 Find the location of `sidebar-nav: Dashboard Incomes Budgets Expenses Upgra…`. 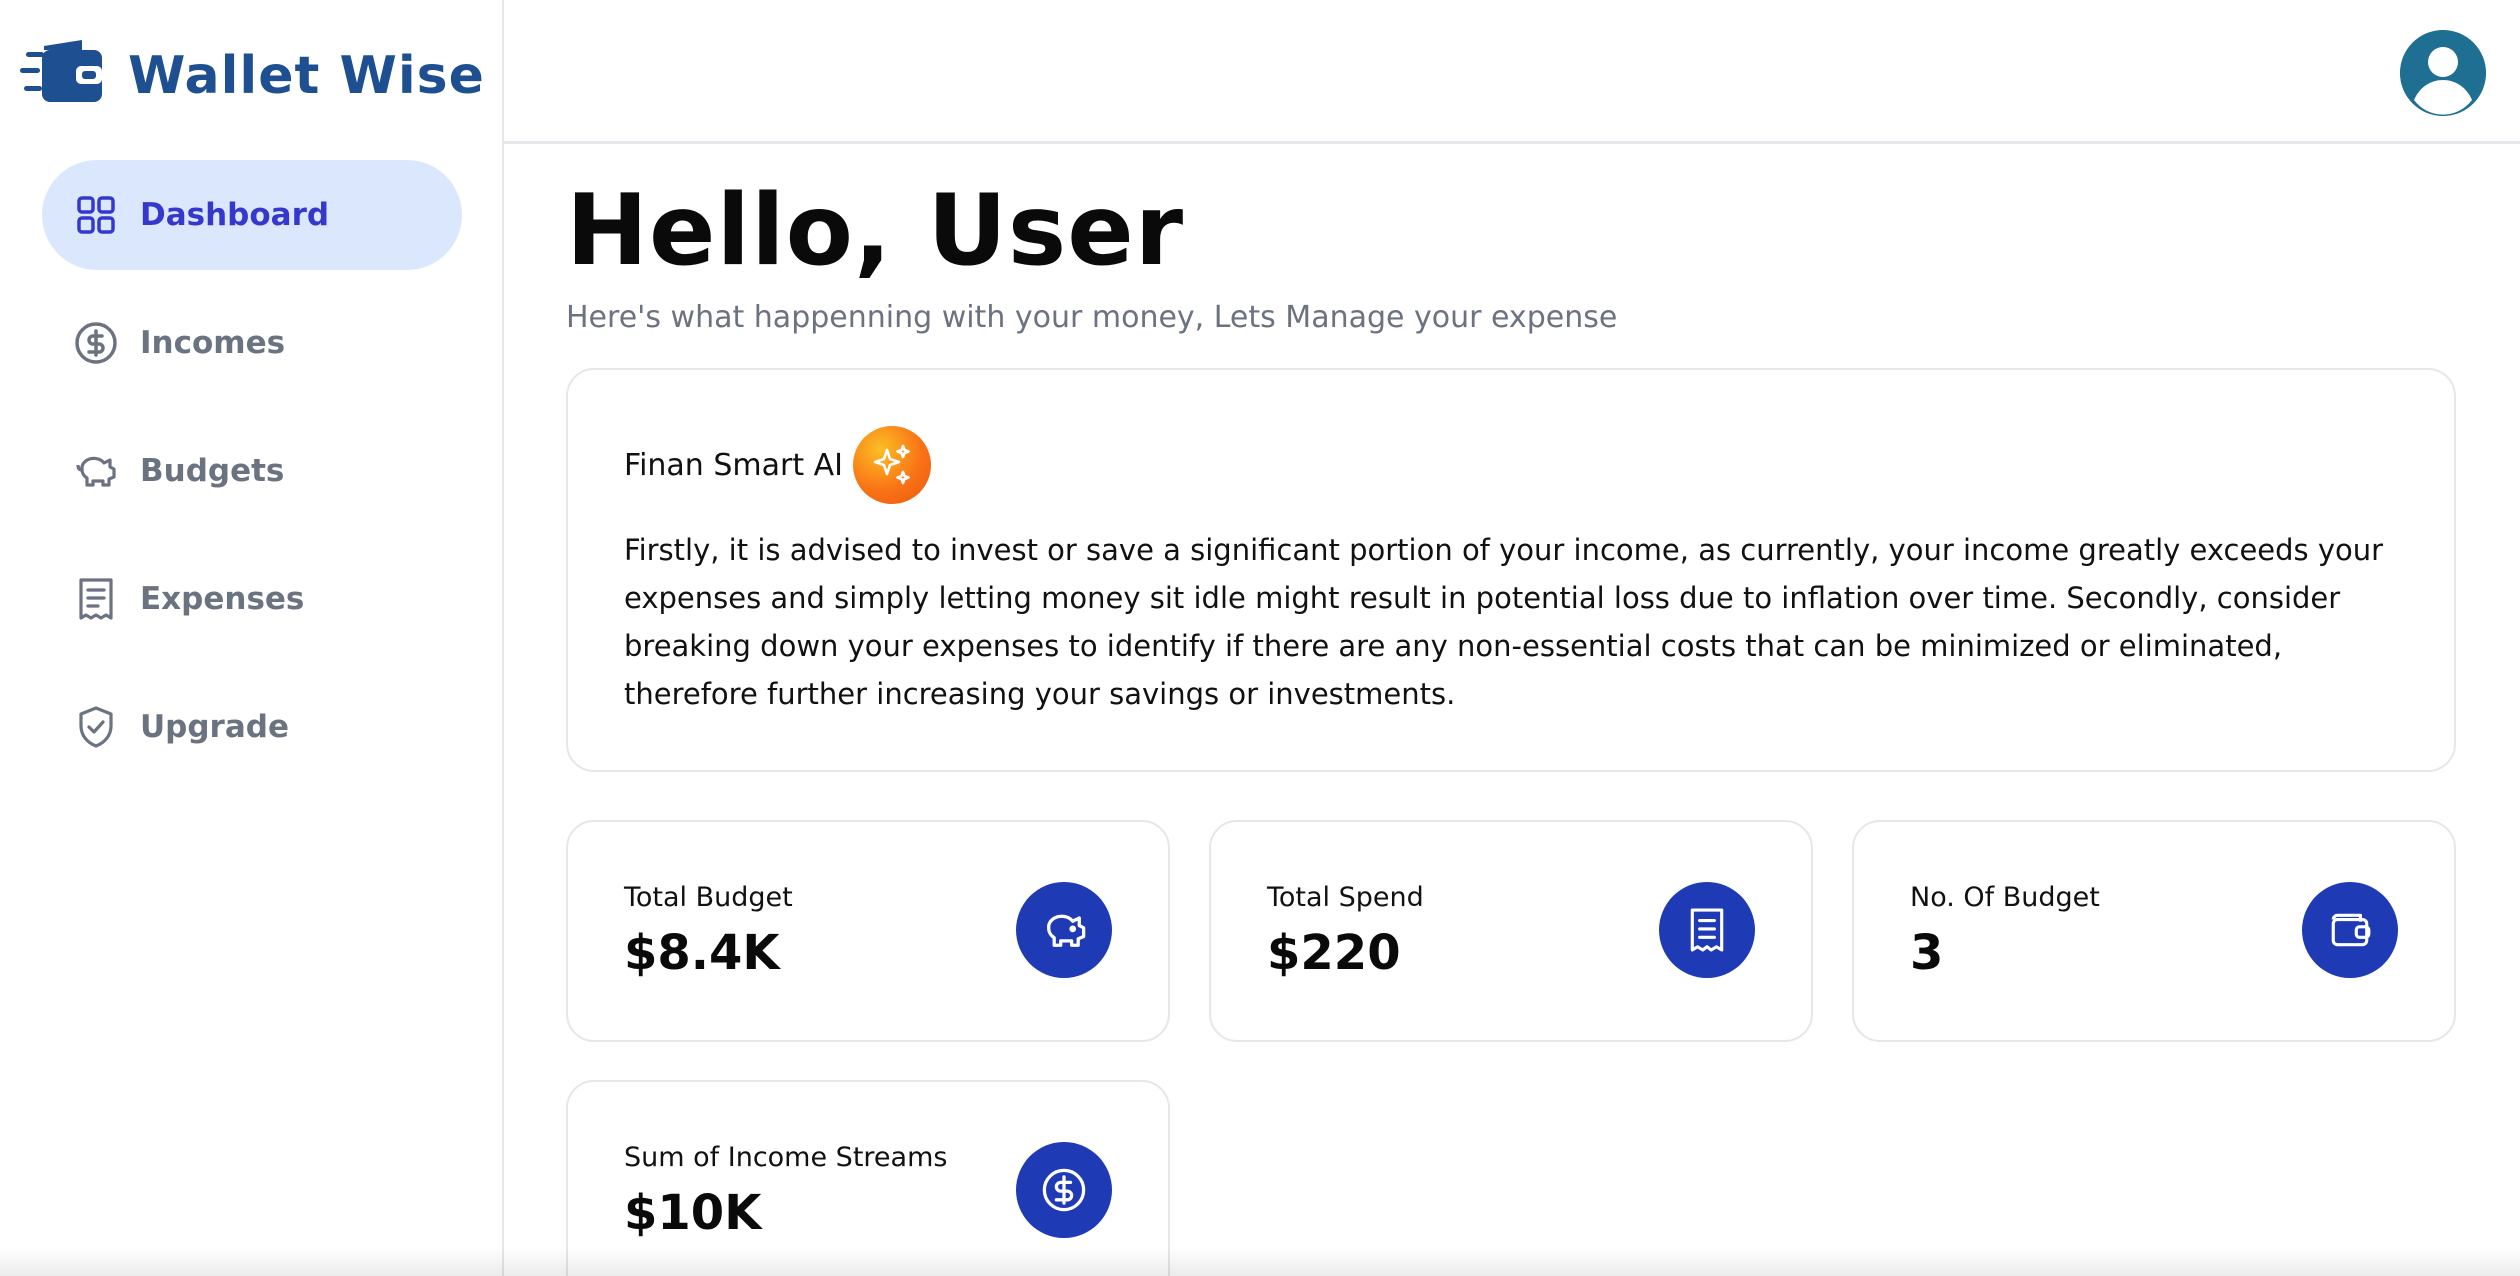

sidebar-nav: Dashboard Incomes Budgets Expenses Upgra… is located at coordinates (252, 480).